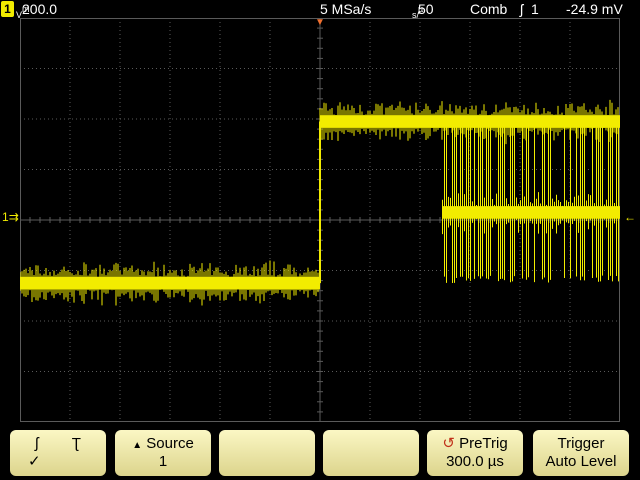 This screenshot has height=480, width=640. What do you see at coordinates (37, 443) in the screenshot?
I see `rising-edge-icon: ʃ` at bounding box center [37, 443].